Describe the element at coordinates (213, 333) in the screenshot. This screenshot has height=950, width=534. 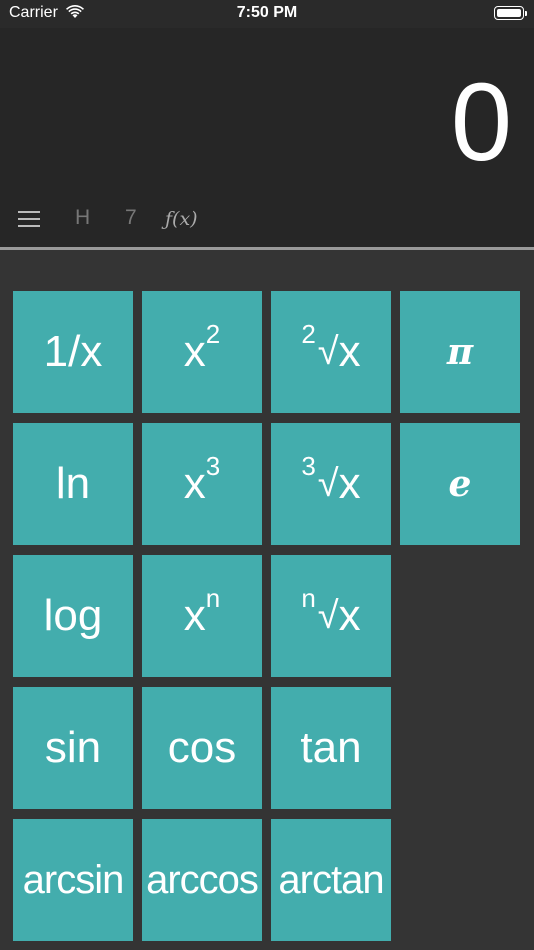
I see `square-exponent: 2` at that location.